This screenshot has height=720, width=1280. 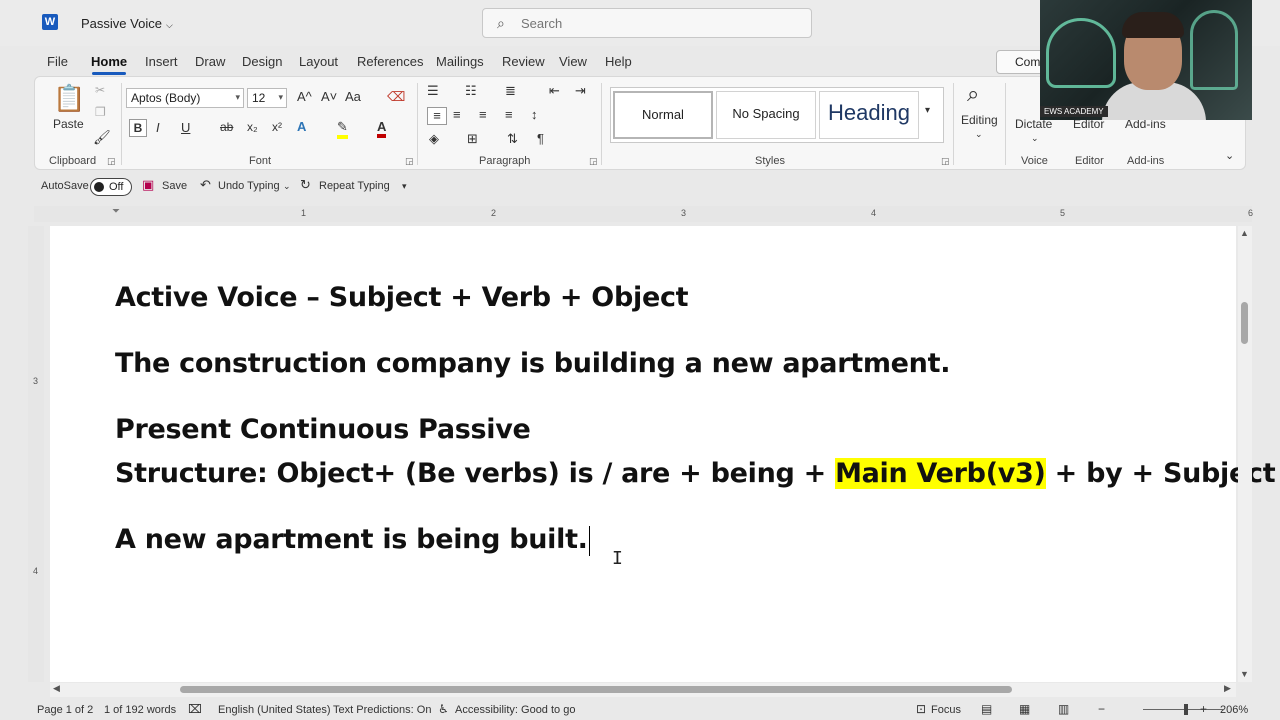 What do you see at coordinates (195, 709) in the screenshot?
I see `proofing-icon: ⌧` at bounding box center [195, 709].